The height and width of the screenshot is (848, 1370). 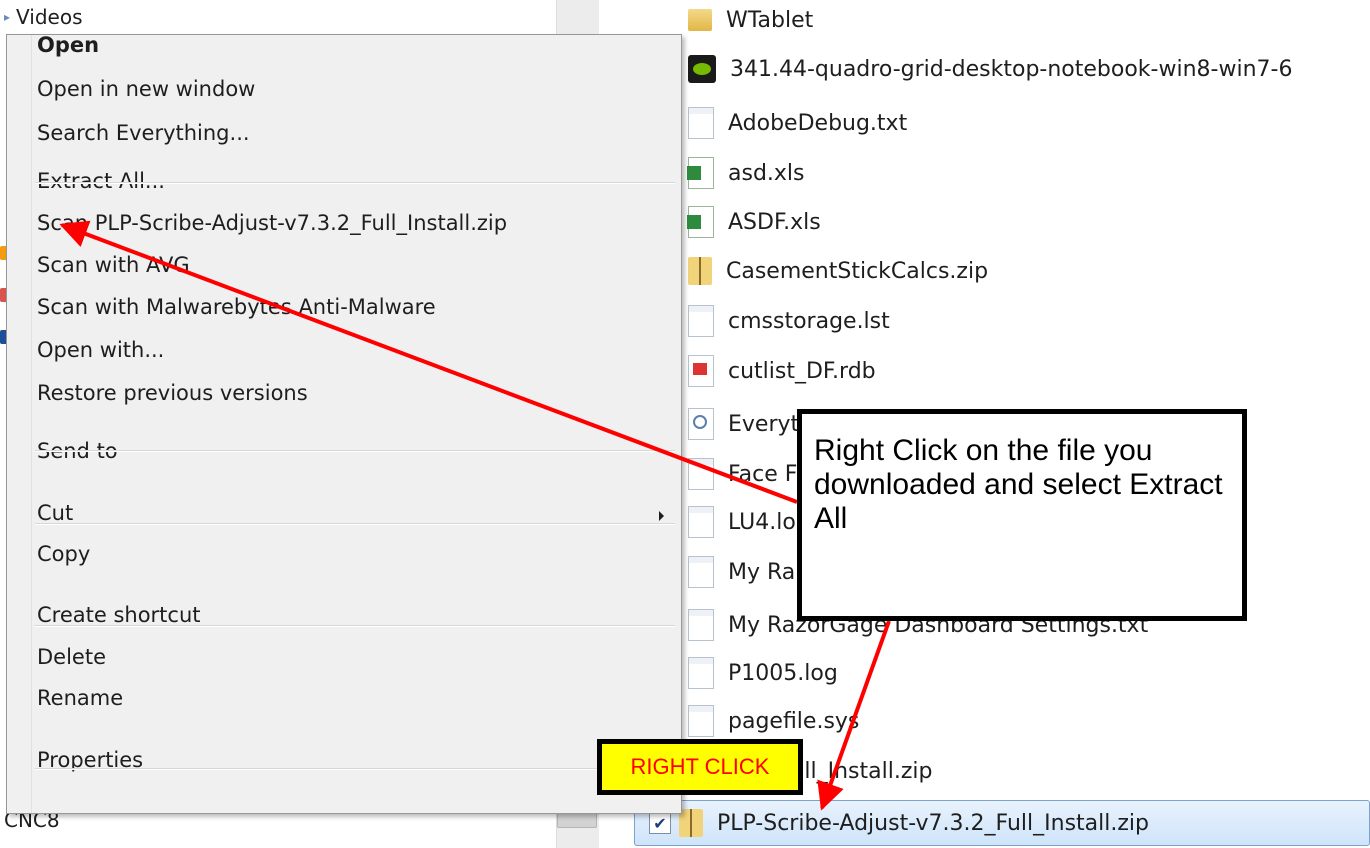 I want to click on file-checkbox: ✔, so click(x=660, y=823).